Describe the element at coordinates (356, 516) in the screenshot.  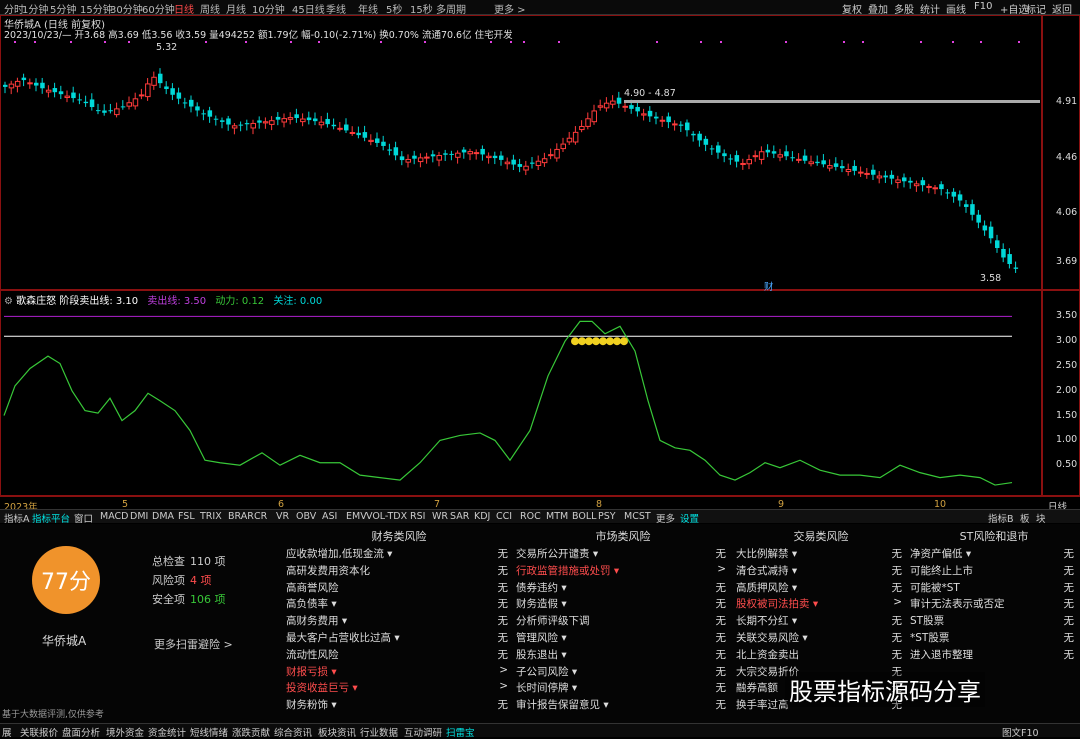
I see `tab-13: EMV` at that location.